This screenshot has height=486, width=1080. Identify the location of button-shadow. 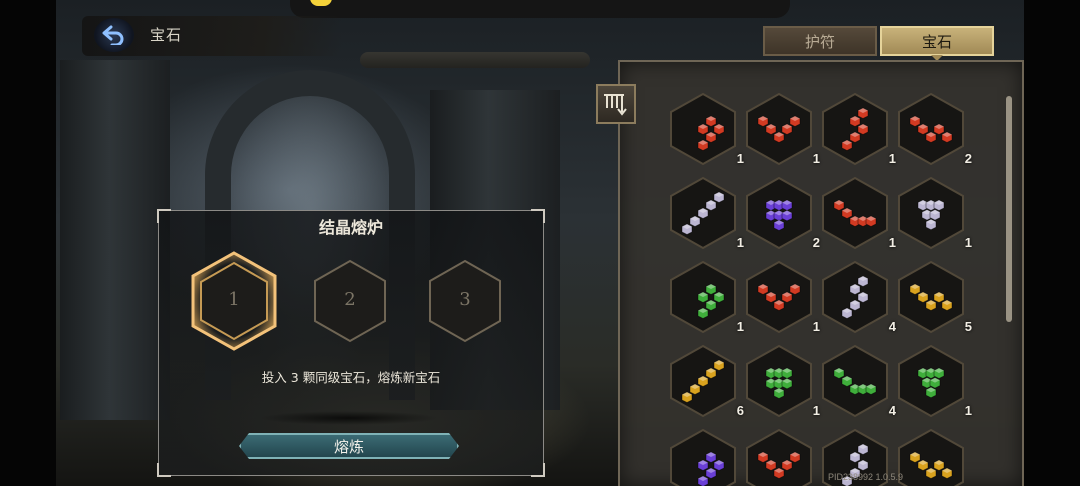
(349, 418).